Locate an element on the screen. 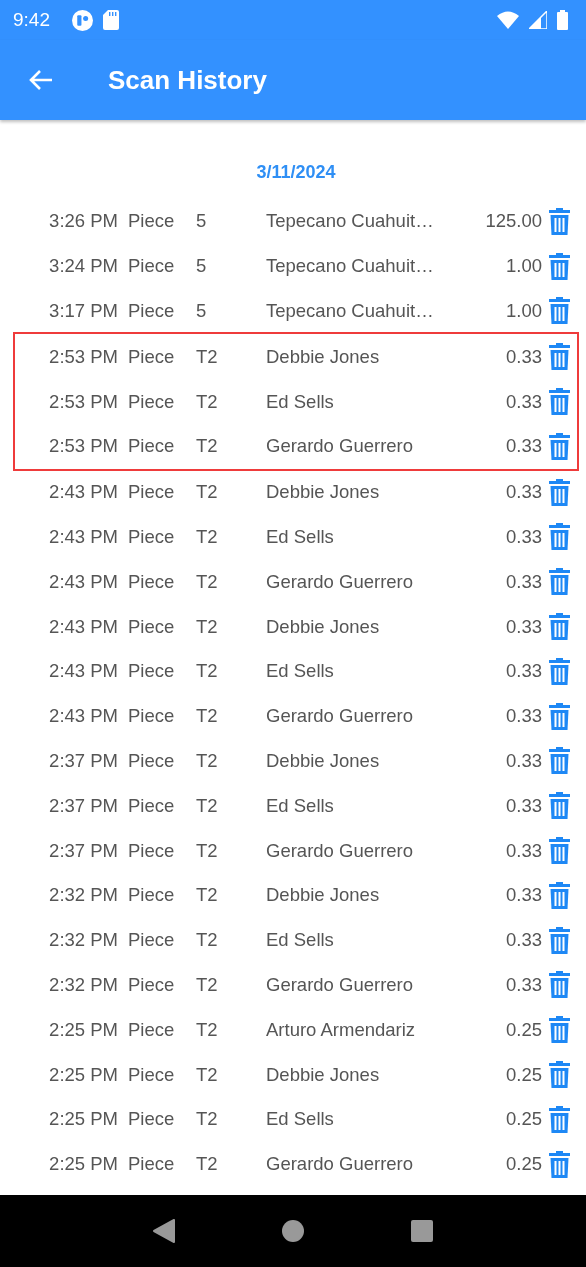 The image size is (586, 1267). back-arrow-icon is located at coordinates (41, 80).